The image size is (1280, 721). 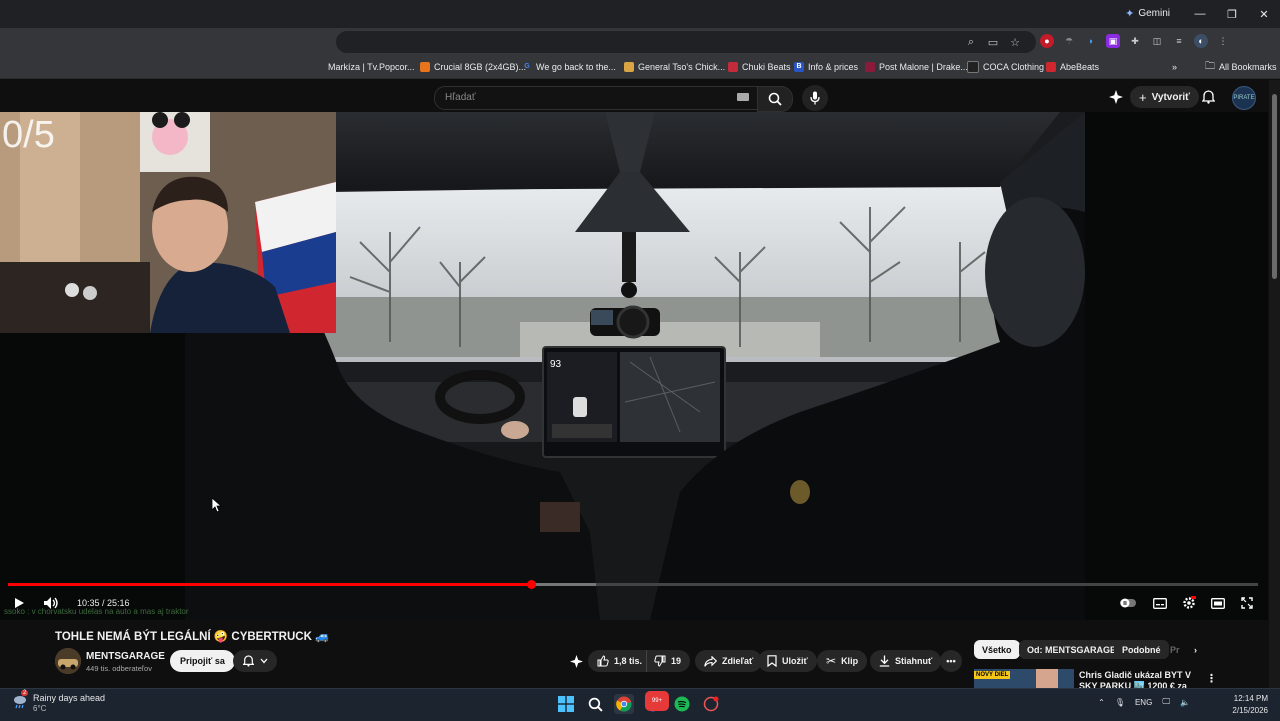 I want to click on volume-icon, so click(x=51, y=603).